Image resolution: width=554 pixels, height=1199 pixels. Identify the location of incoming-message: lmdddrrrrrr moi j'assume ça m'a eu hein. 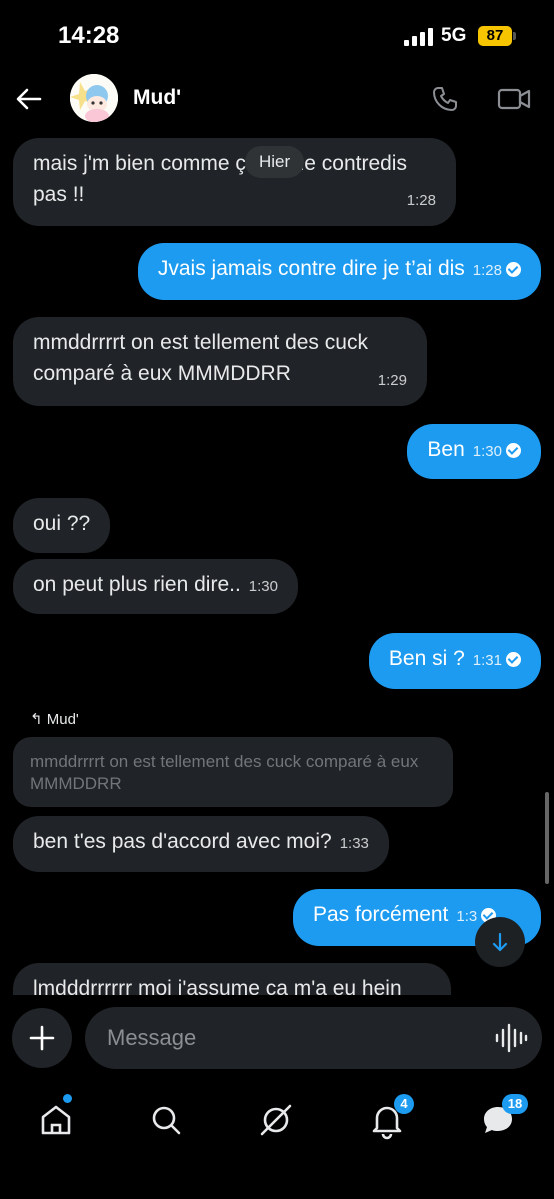
(232, 979).